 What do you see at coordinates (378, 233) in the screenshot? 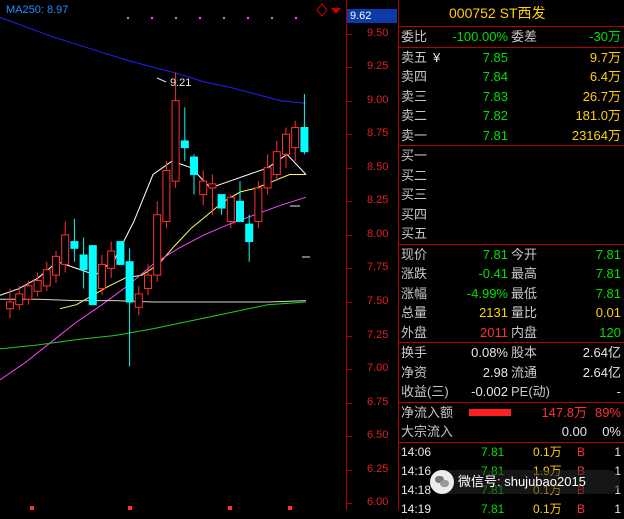
I see `y-tick-label: 8.00` at bounding box center [378, 233].